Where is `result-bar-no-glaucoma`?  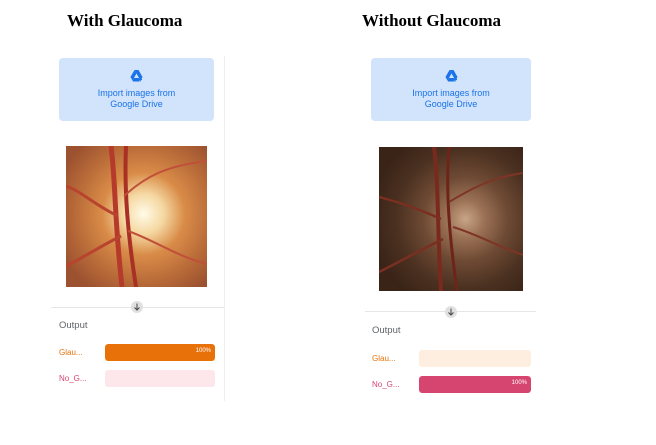
result-bar-no-glaucoma is located at coordinates (160, 378).